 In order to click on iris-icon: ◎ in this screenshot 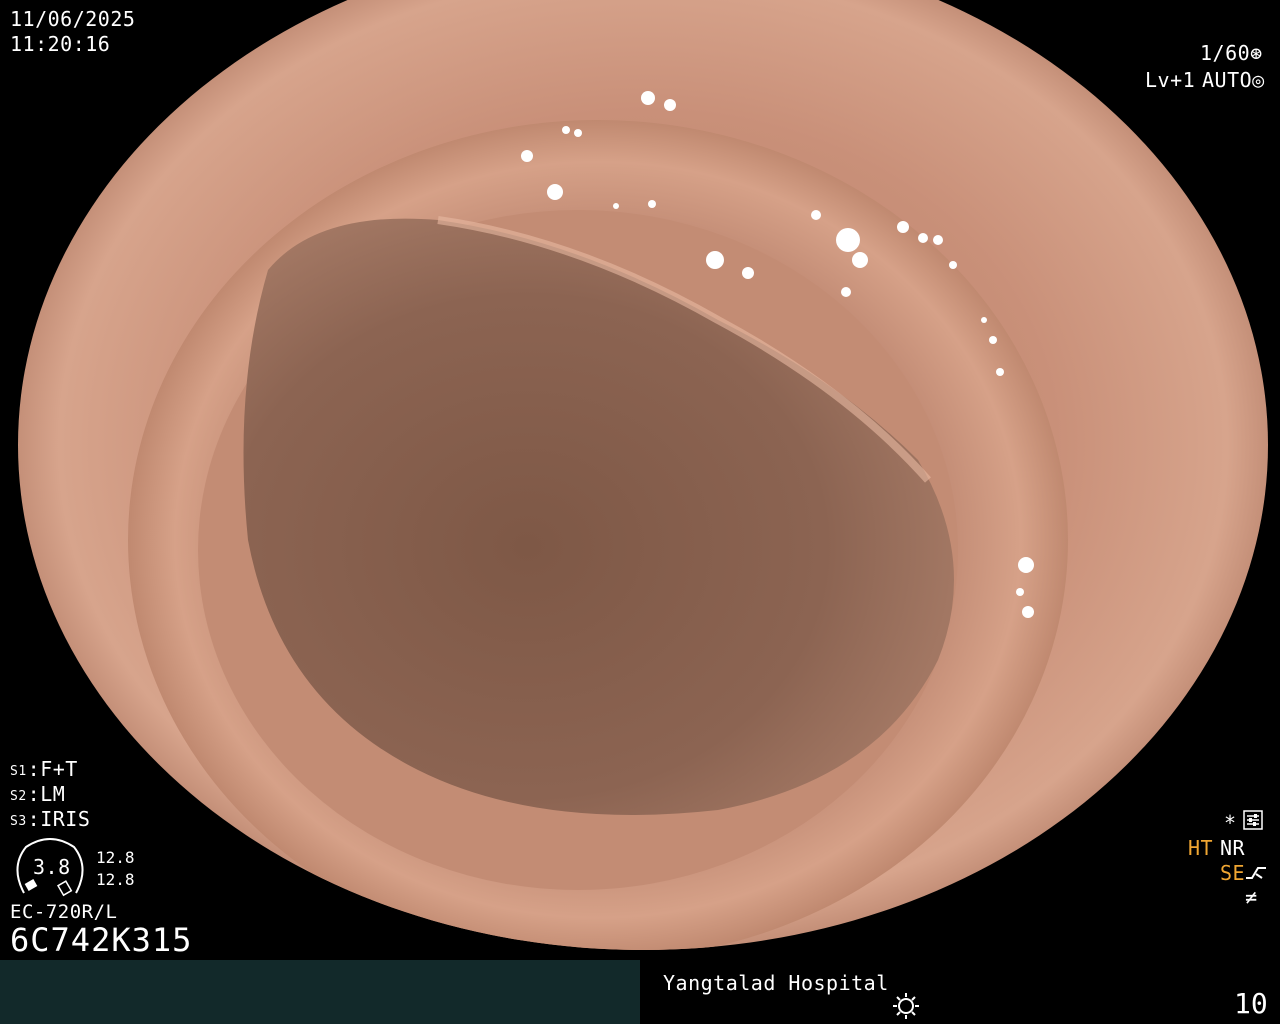, I will do `click(1258, 80)`.